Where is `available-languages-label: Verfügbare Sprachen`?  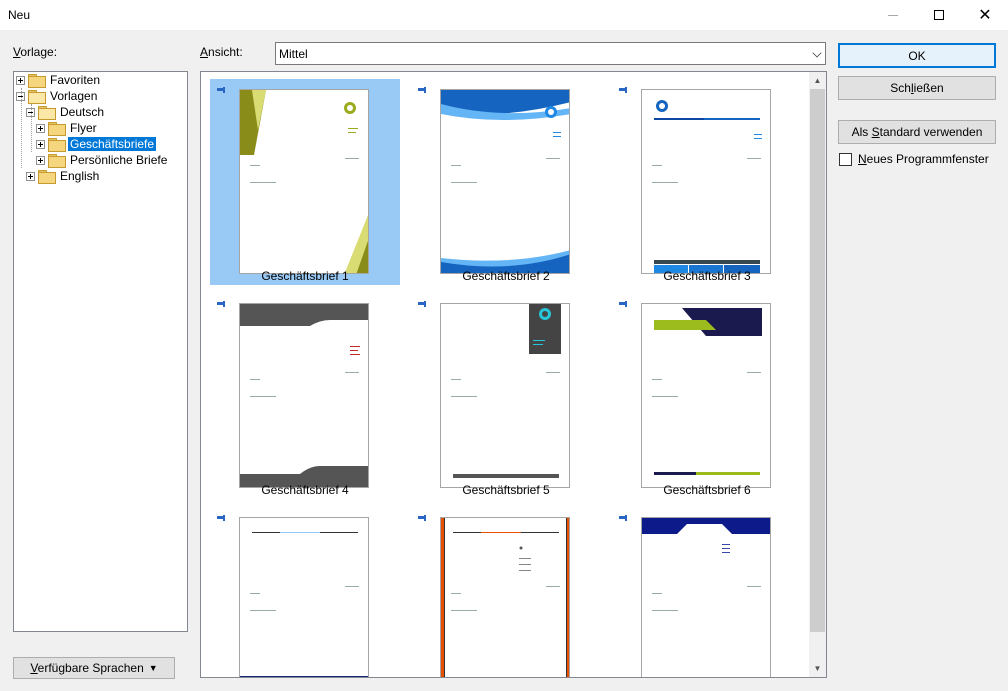
available-languages-label: Verfügbare Sprachen is located at coordinates (87, 668).